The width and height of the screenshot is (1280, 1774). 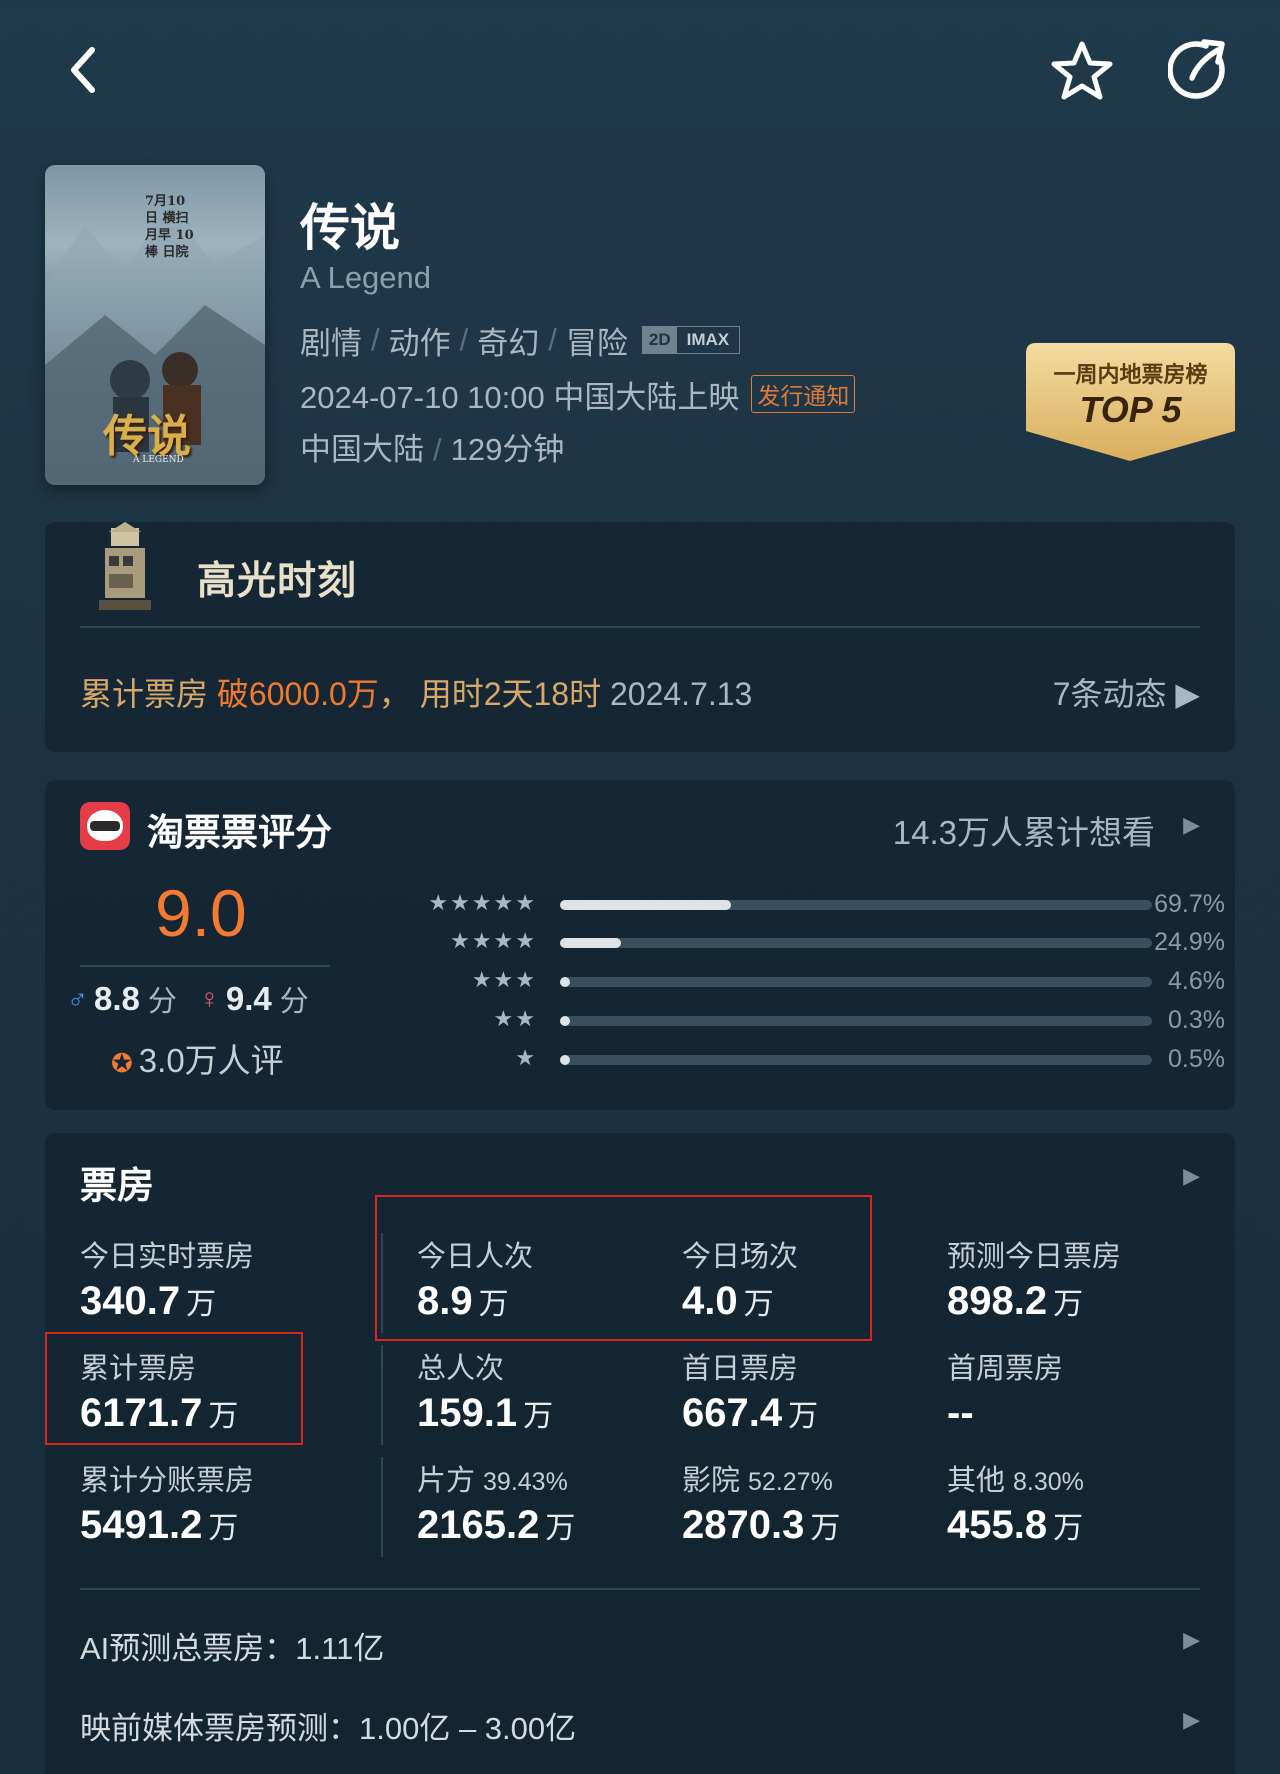 What do you see at coordinates (1005, 1390) in the screenshot?
I see `boxoffice-stat: 首周票房 --` at bounding box center [1005, 1390].